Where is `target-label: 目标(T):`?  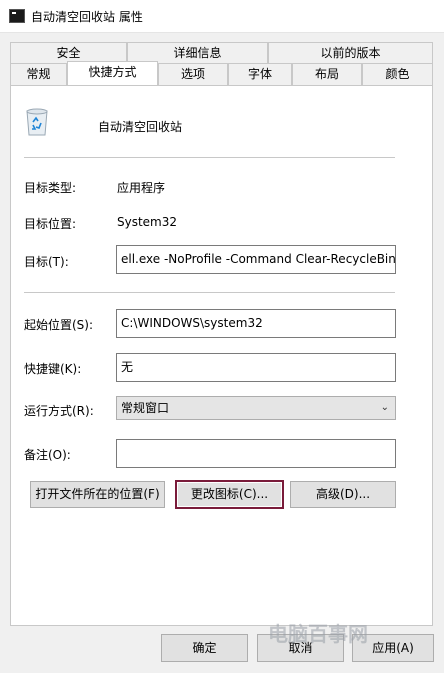
target-label: 目标(T): is located at coordinates (46, 262).